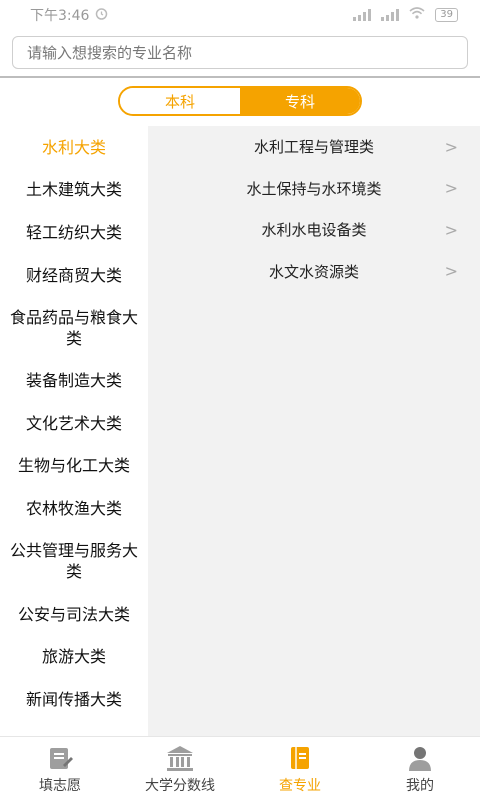 The height and width of the screenshot is (800, 480). I want to click on category-item-textile: 轻工纺织大类, so click(74, 232).